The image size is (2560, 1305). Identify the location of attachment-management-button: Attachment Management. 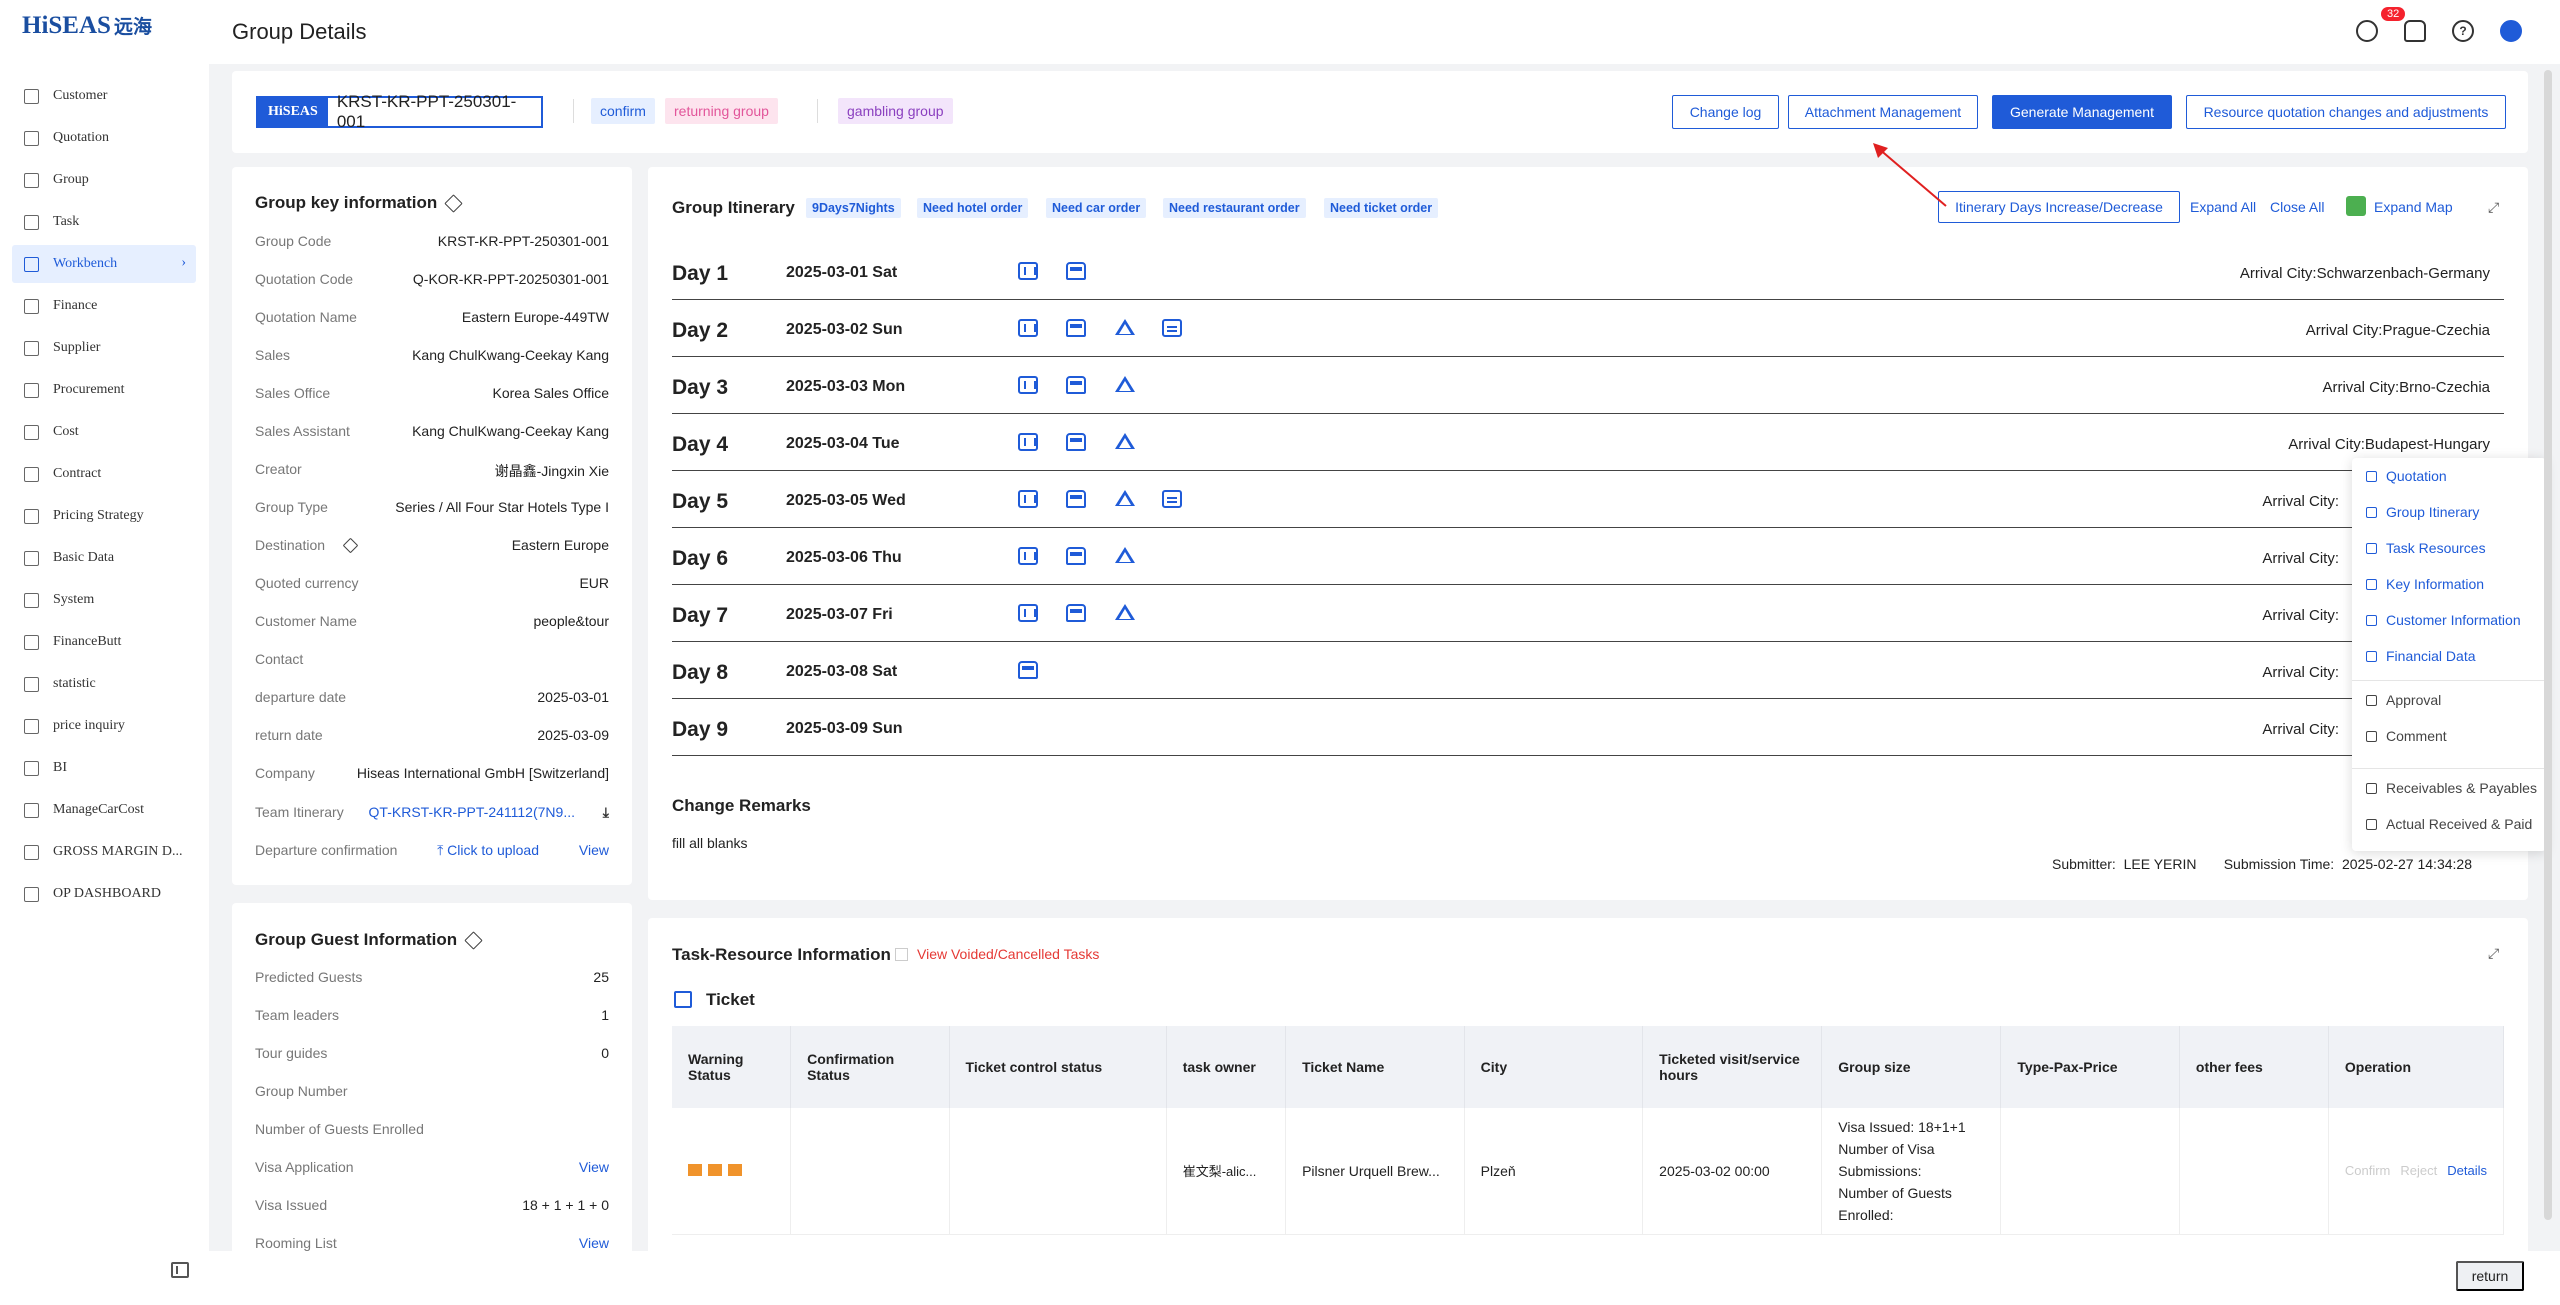
(1883, 112).